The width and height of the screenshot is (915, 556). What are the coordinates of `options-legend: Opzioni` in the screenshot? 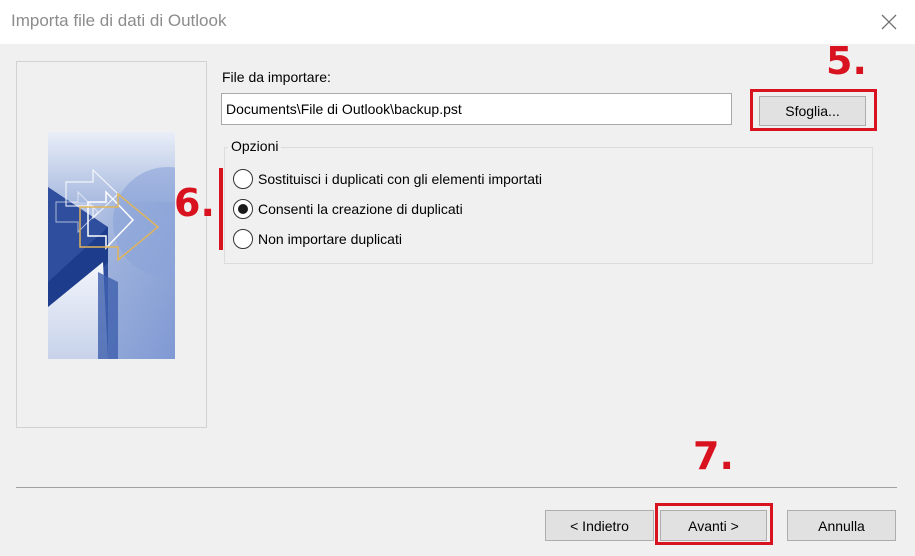 It's located at (255, 146).